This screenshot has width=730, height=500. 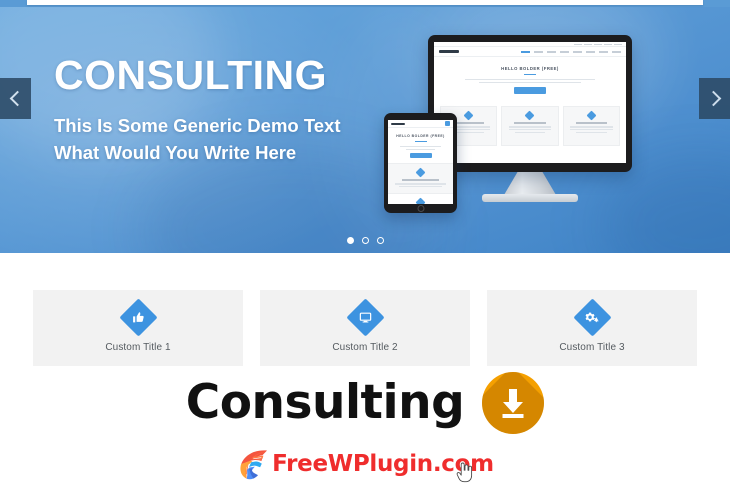 I want to click on monitor-stand, so click(x=530, y=183).